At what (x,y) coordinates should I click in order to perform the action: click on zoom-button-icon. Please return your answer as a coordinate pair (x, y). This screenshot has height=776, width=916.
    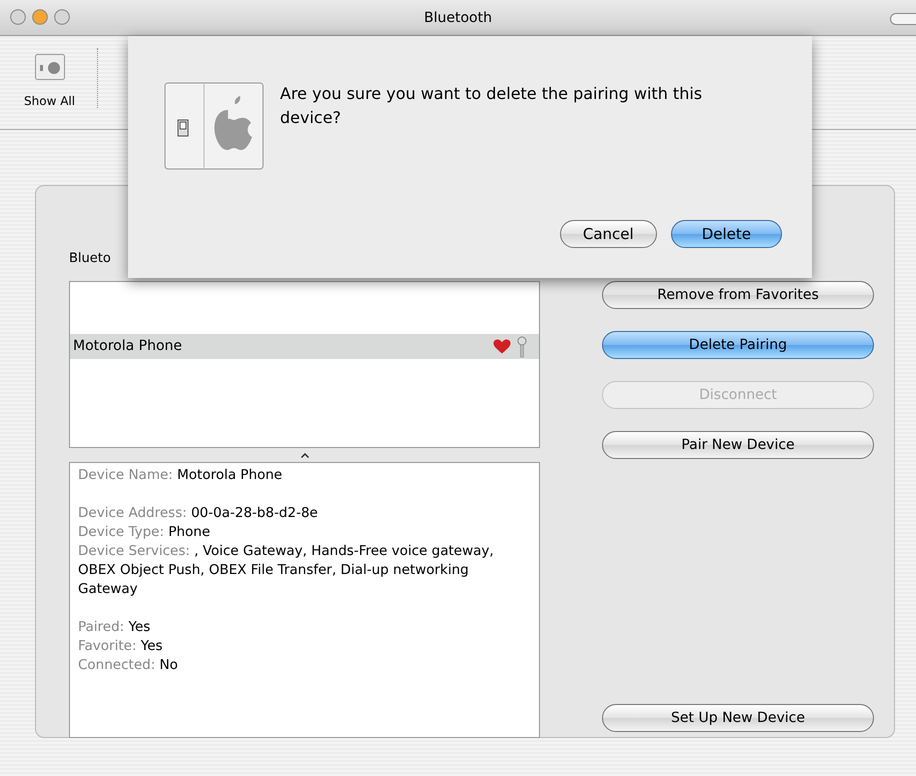
    Looking at the image, I should click on (62, 17).